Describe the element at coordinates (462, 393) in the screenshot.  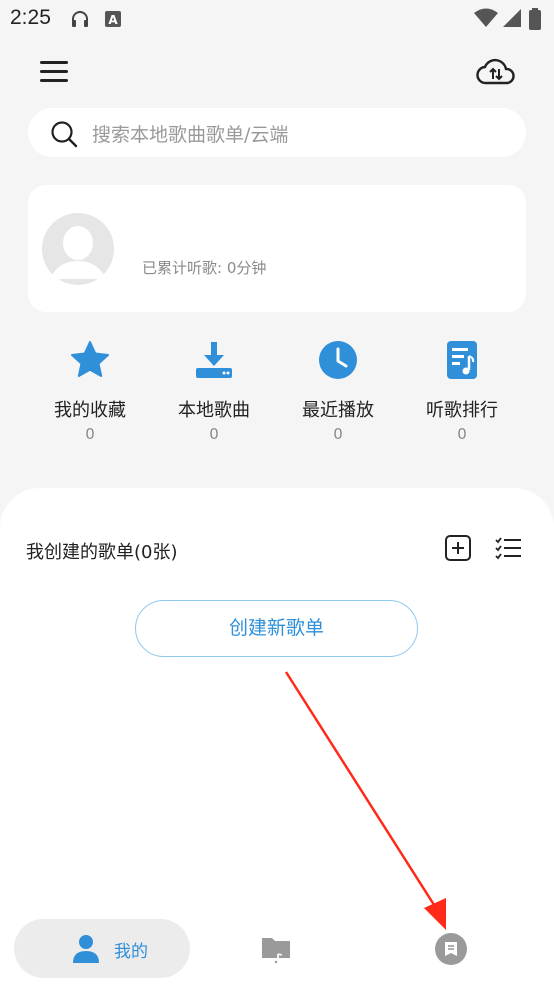
I see `quick-item-ranking: 听歌排行 0` at that location.